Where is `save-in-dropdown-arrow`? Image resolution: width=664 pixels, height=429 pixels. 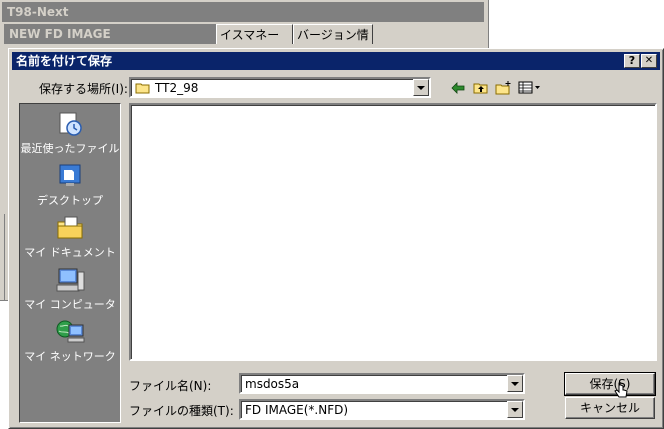
save-in-dropdown-arrow is located at coordinates (421, 87).